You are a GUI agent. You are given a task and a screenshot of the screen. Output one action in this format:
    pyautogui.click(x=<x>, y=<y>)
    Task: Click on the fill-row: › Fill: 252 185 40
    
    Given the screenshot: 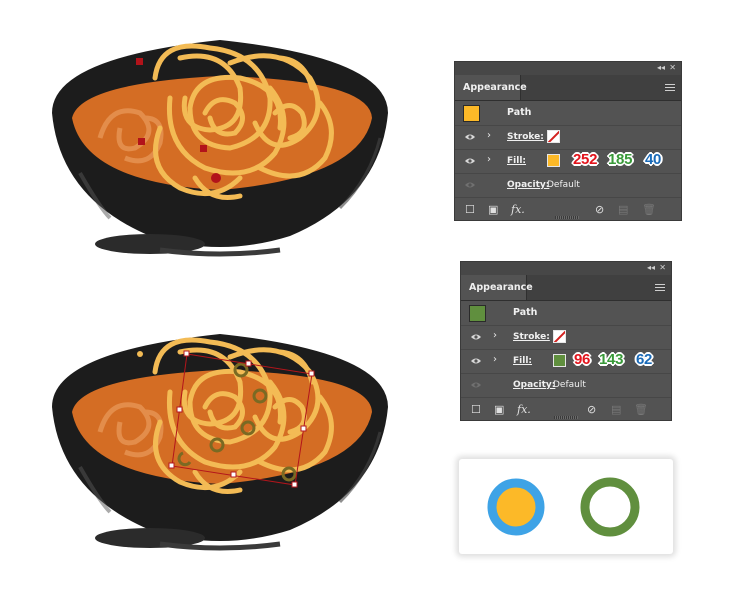 What is the action you would take?
    pyautogui.click(x=568, y=162)
    